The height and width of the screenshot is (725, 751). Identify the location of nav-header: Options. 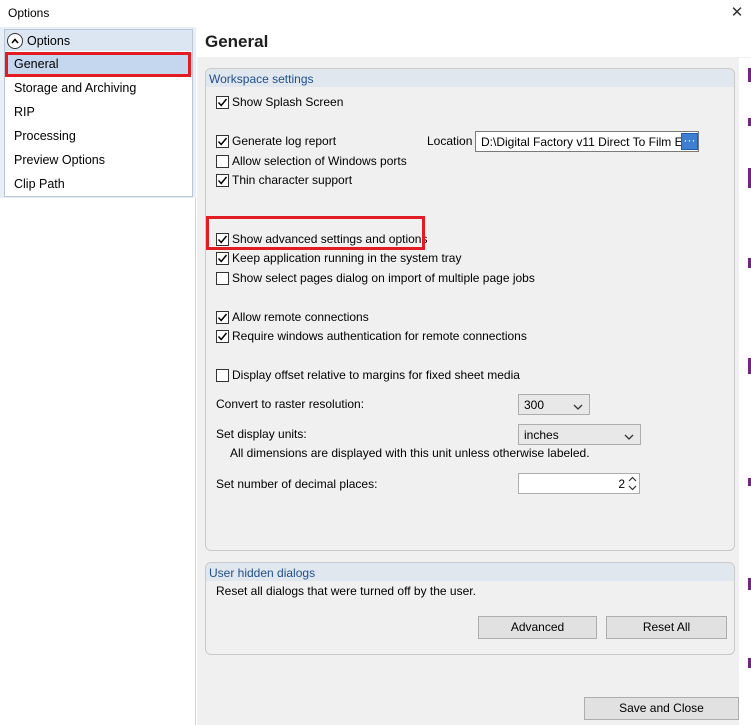
(98, 40).